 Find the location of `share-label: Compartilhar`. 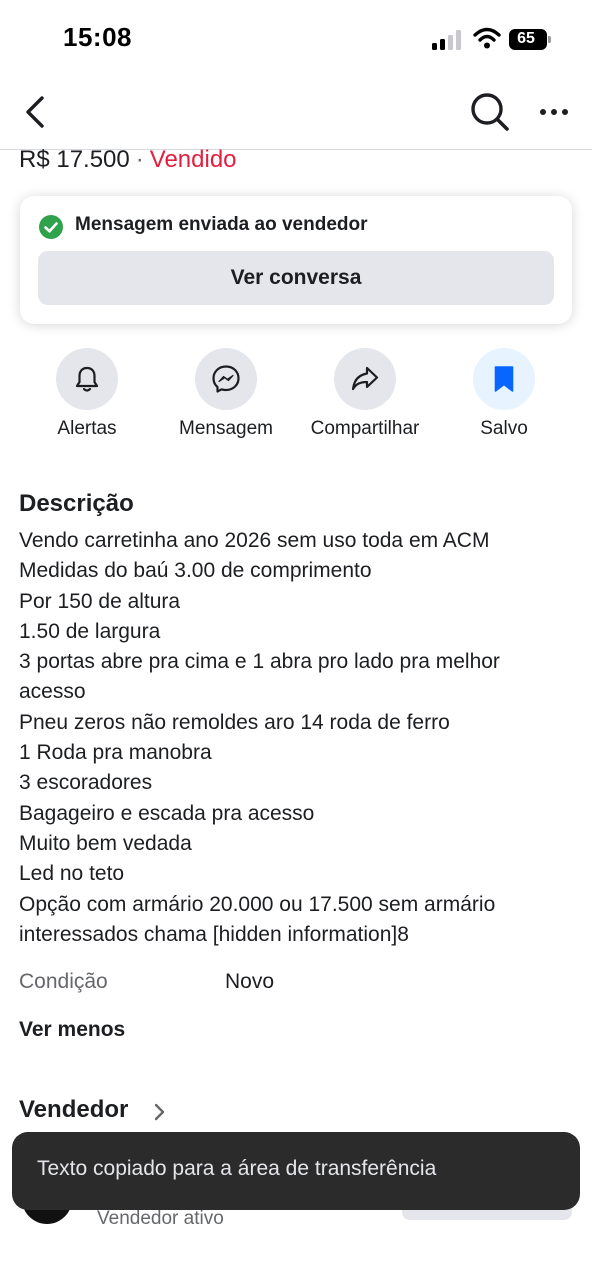

share-label: Compartilhar is located at coordinates (365, 428).